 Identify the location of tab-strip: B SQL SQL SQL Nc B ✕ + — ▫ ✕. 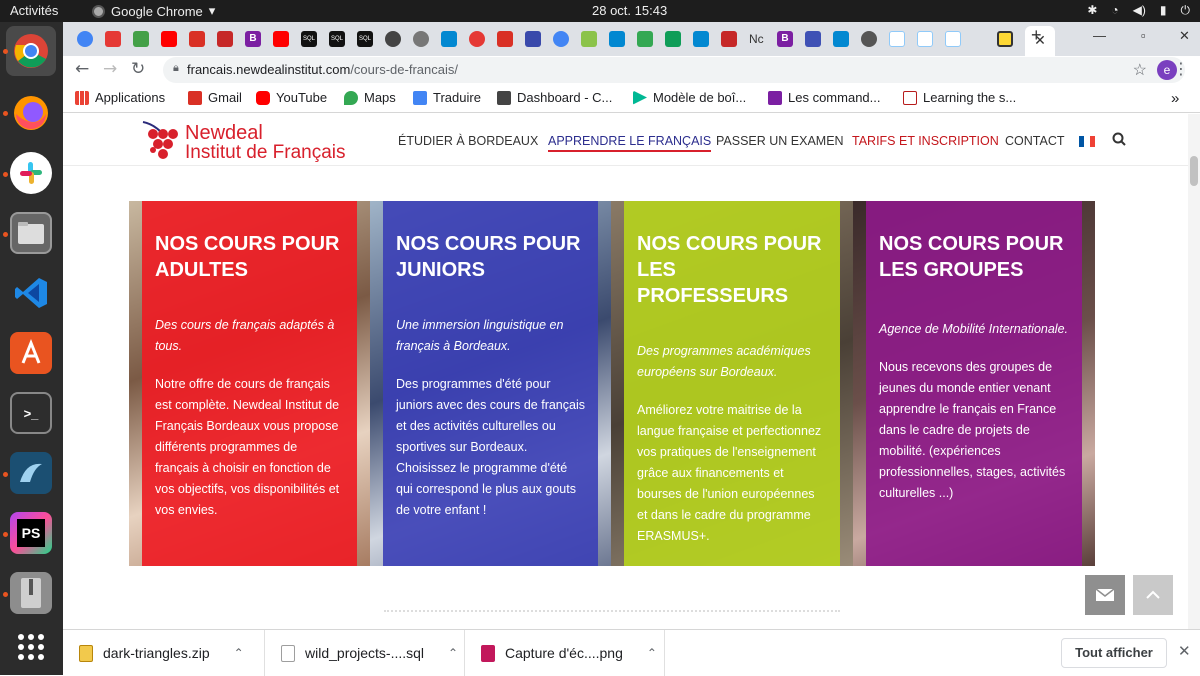
(631, 39).